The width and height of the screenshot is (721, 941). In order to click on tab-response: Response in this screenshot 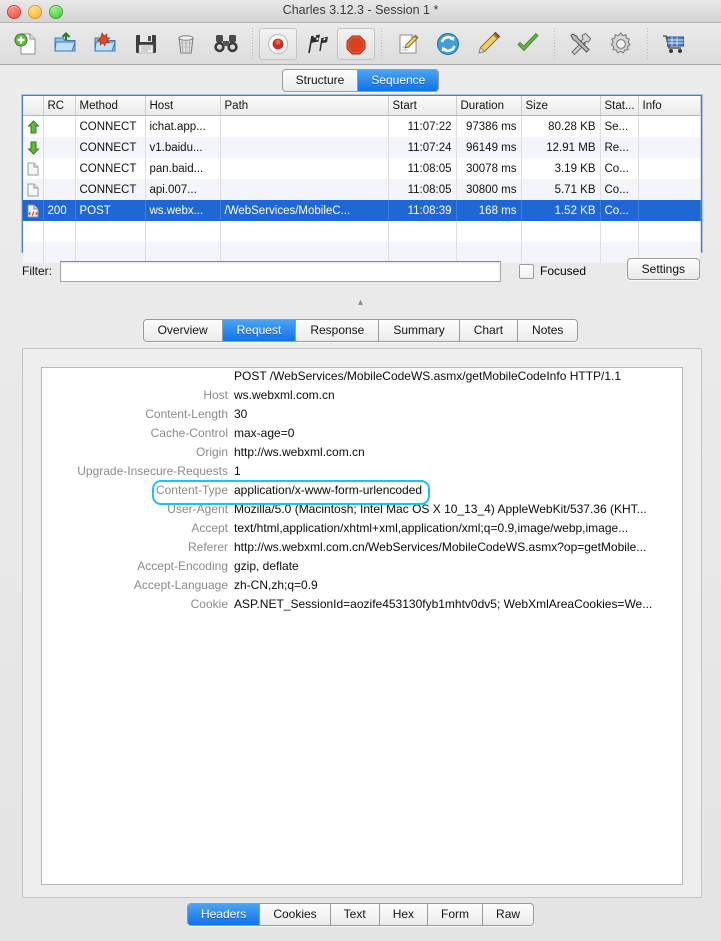, I will do `click(337, 330)`.